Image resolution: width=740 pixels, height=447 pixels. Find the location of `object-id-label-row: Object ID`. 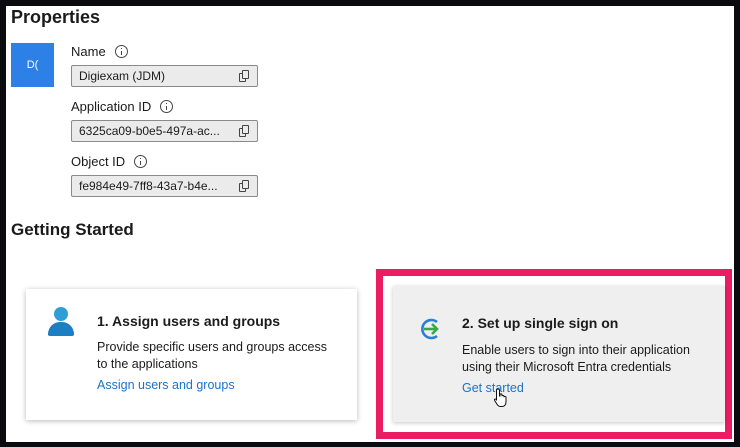

object-id-label-row: Object ID is located at coordinates (109, 161).